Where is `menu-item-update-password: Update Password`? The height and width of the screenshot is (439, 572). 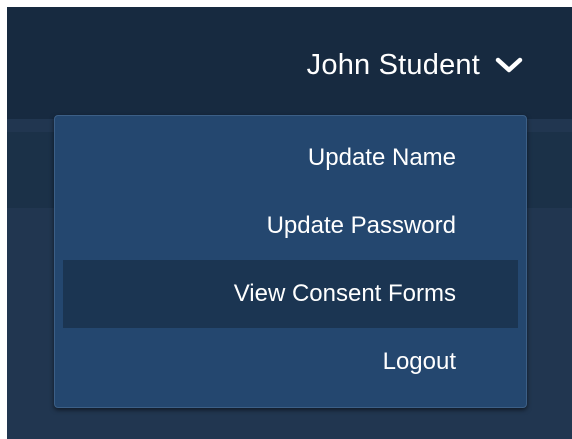
menu-item-update-password: Update Password is located at coordinates (290, 226).